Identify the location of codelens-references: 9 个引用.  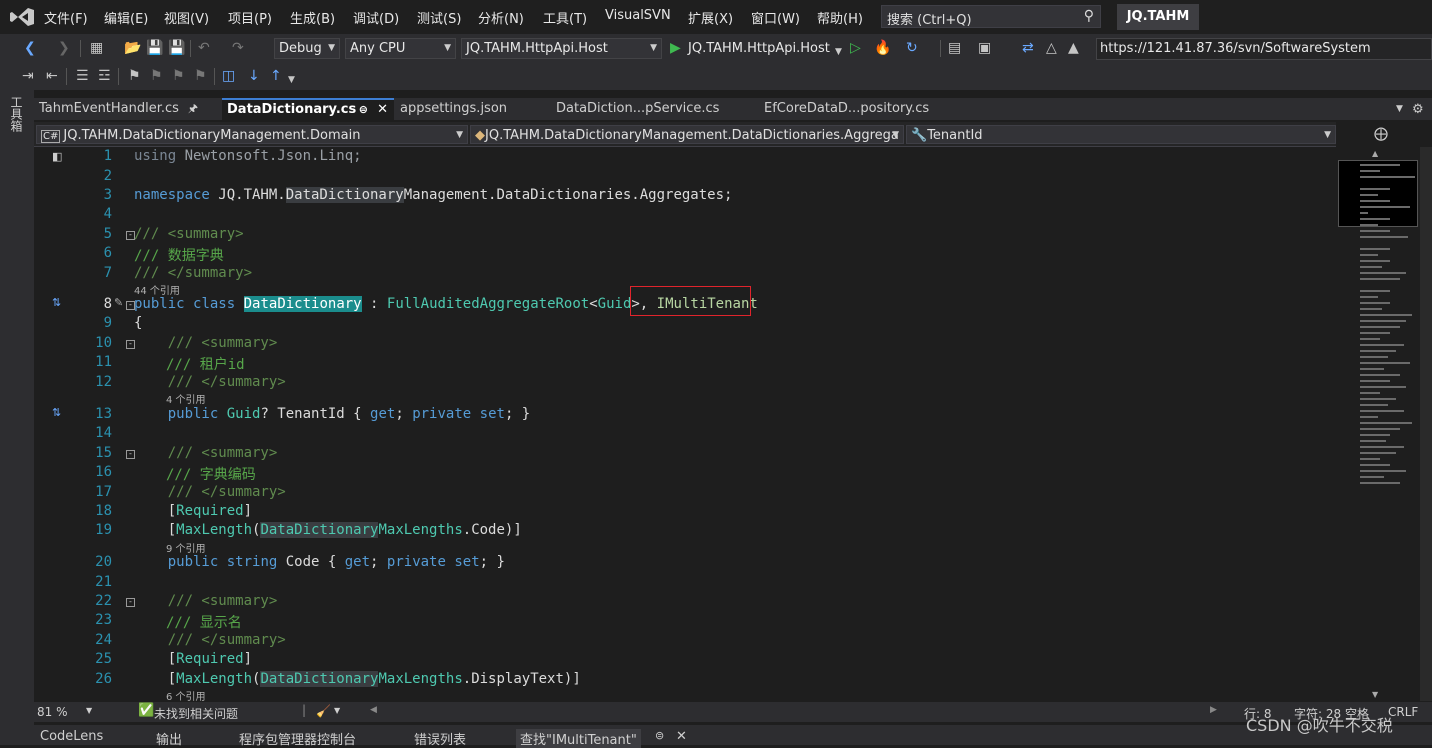
(186, 547).